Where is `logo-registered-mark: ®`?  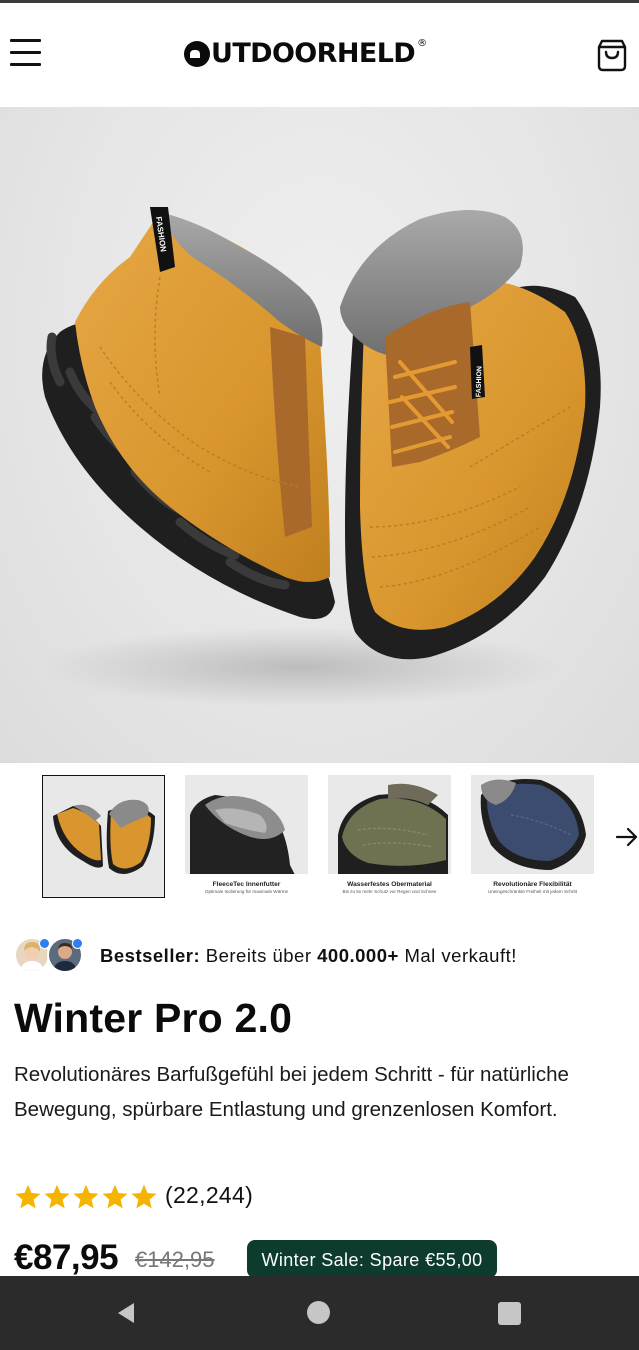 logo-registered-mark: ® is located at coordinates (422, 43).